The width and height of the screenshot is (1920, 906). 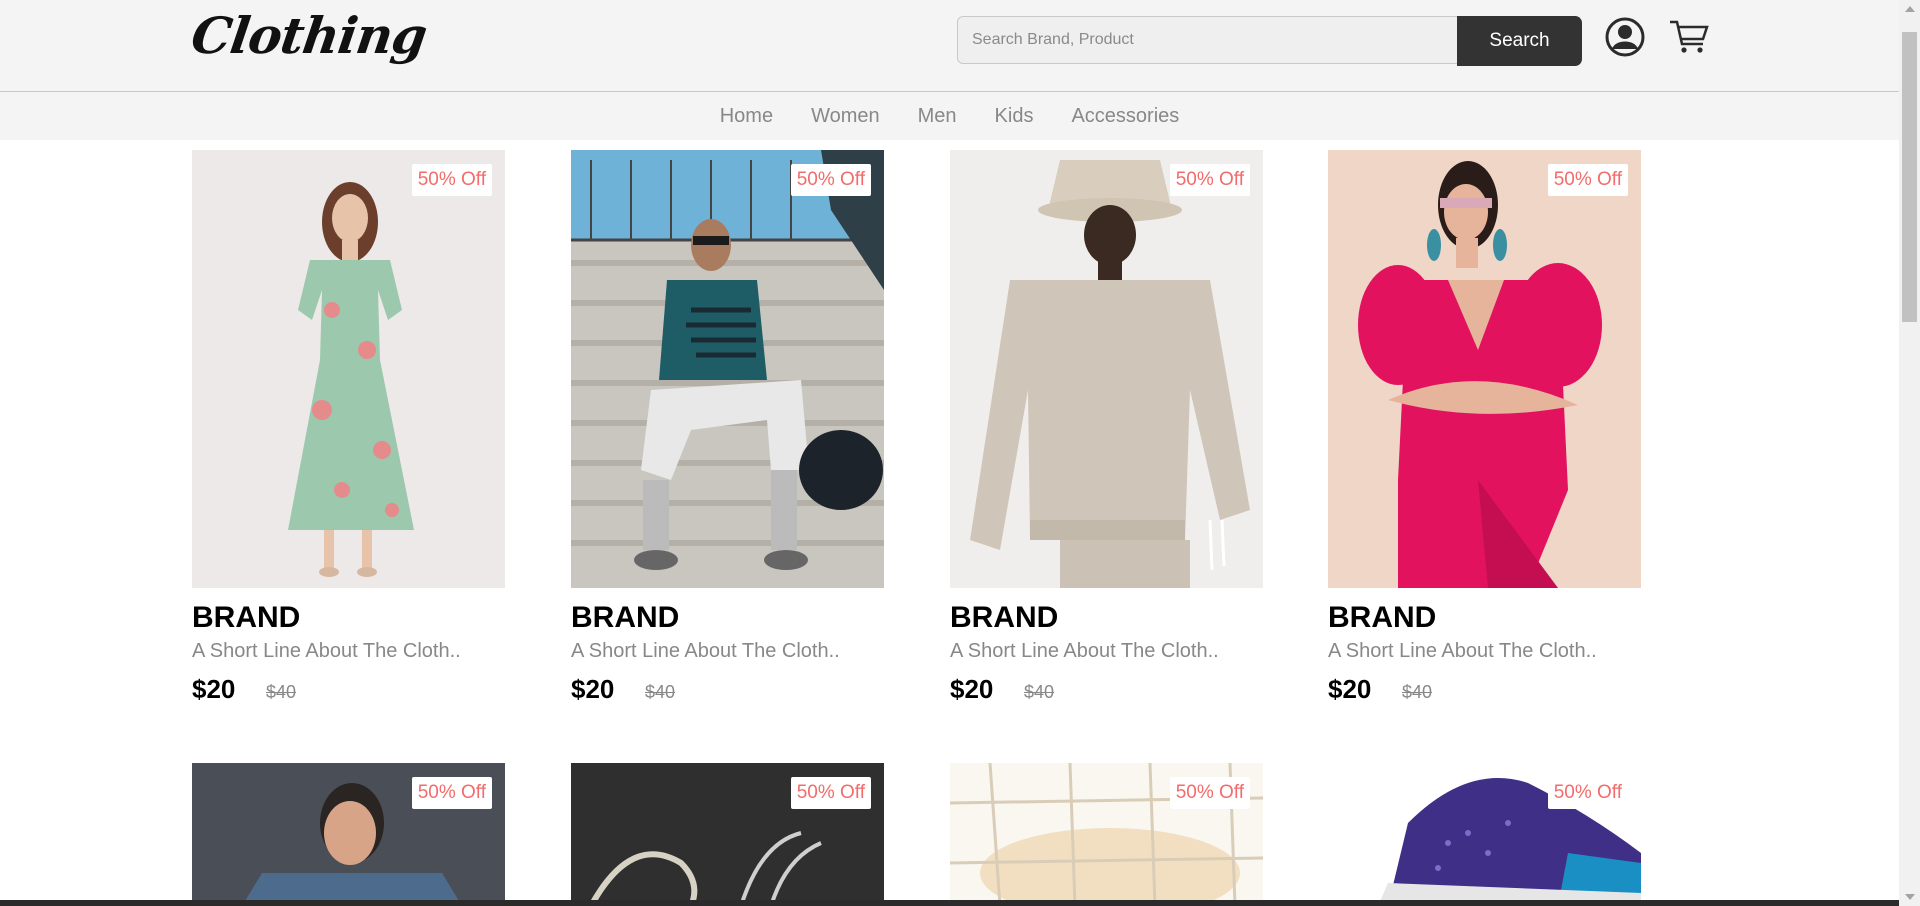 I want to click on nav-women: Women, so click(x=845, y=116).